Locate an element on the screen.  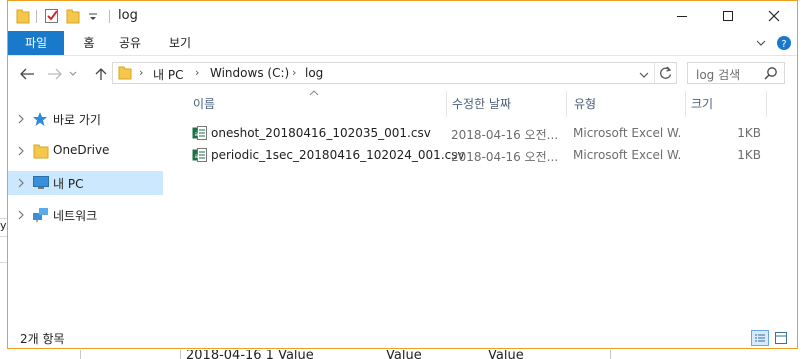
breadcrumb-windows-drive: Windows (C:) is located at coordinates (249, 73).